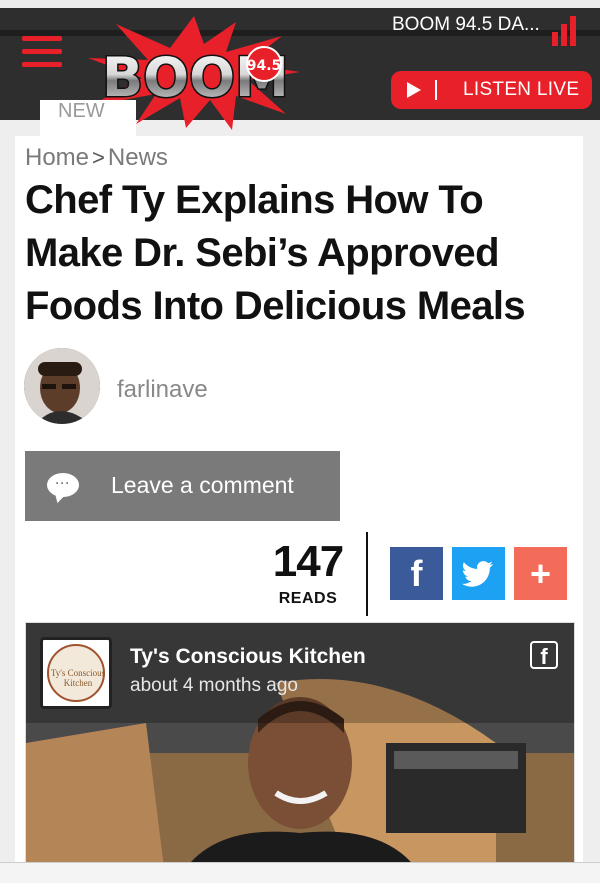  I want to click on more-share-button: +, so click(540, 573).